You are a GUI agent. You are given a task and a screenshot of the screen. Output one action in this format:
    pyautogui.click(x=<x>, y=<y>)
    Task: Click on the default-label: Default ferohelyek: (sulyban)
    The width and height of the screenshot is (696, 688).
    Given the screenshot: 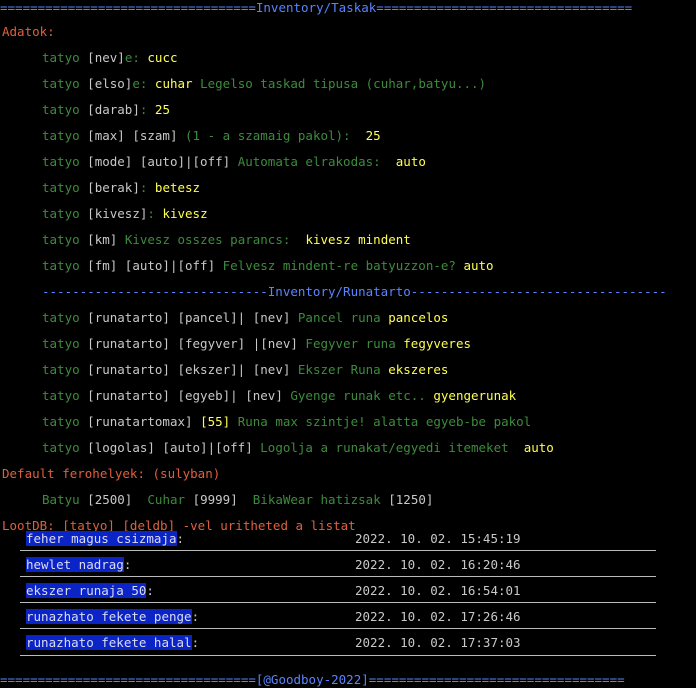 What is the action you would take?
    pyautogui.click(x=111, y=473)
    